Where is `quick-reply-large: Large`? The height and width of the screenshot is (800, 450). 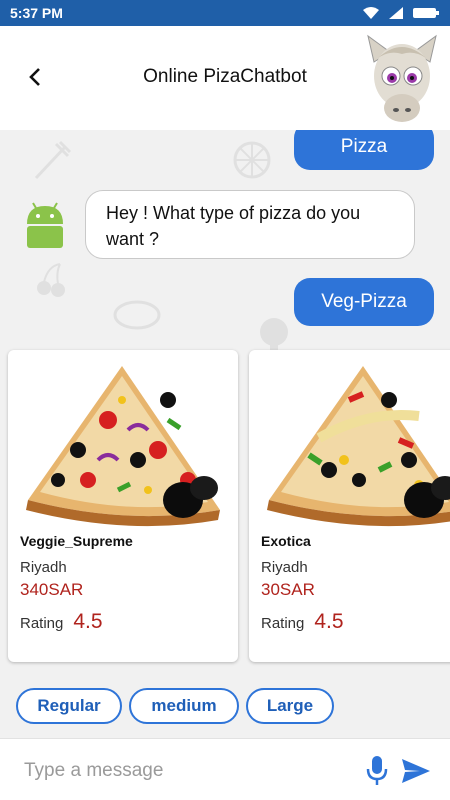
quick-reply-large: Large is located at coordinates (290, 706).